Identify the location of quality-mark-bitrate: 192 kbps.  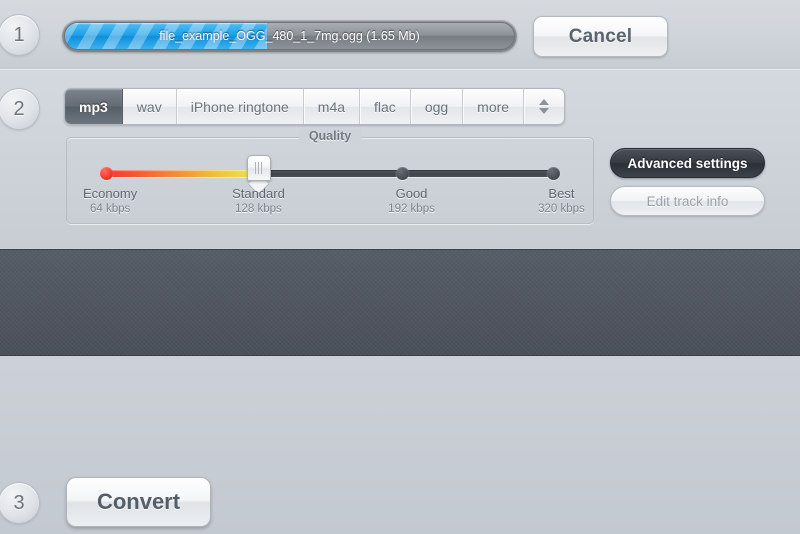
(411, 209).